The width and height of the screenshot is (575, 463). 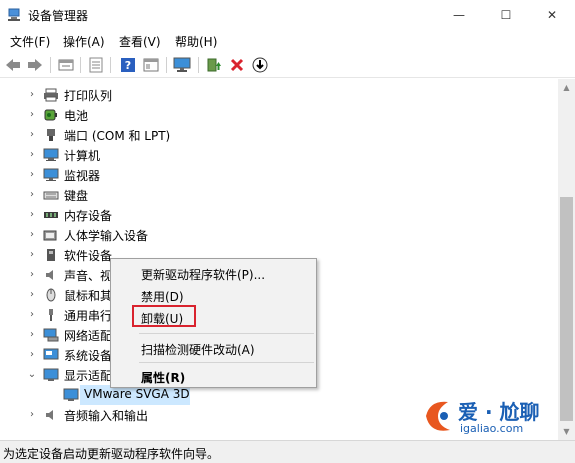 I want to click on menu-help: 帮助(H), so click(x=196, y=41).